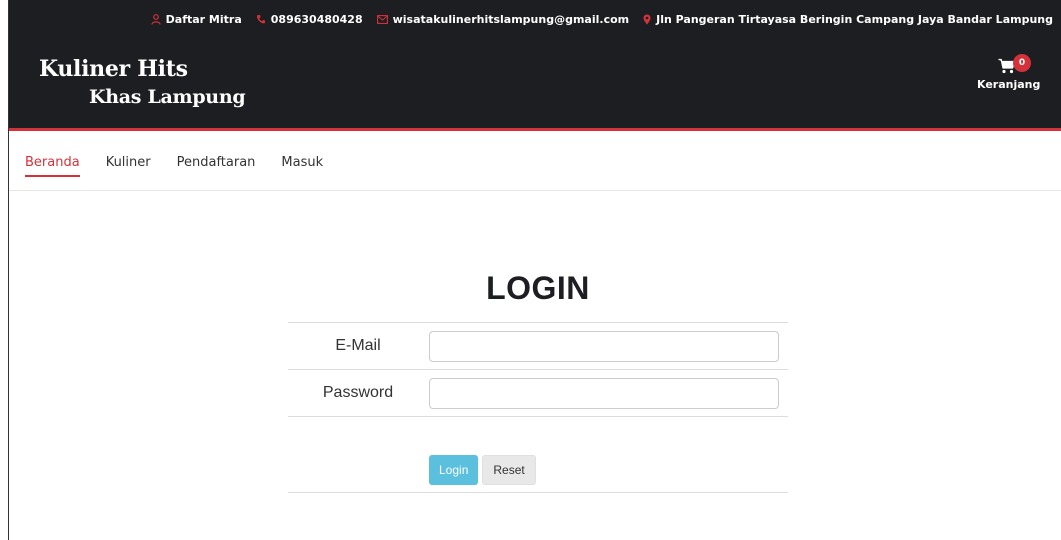 This screenshot has width=1061, height=540. What do you see at coordinates (604, 393) in the screenshot?
I see `password-field` at bounding box center [604, 393].